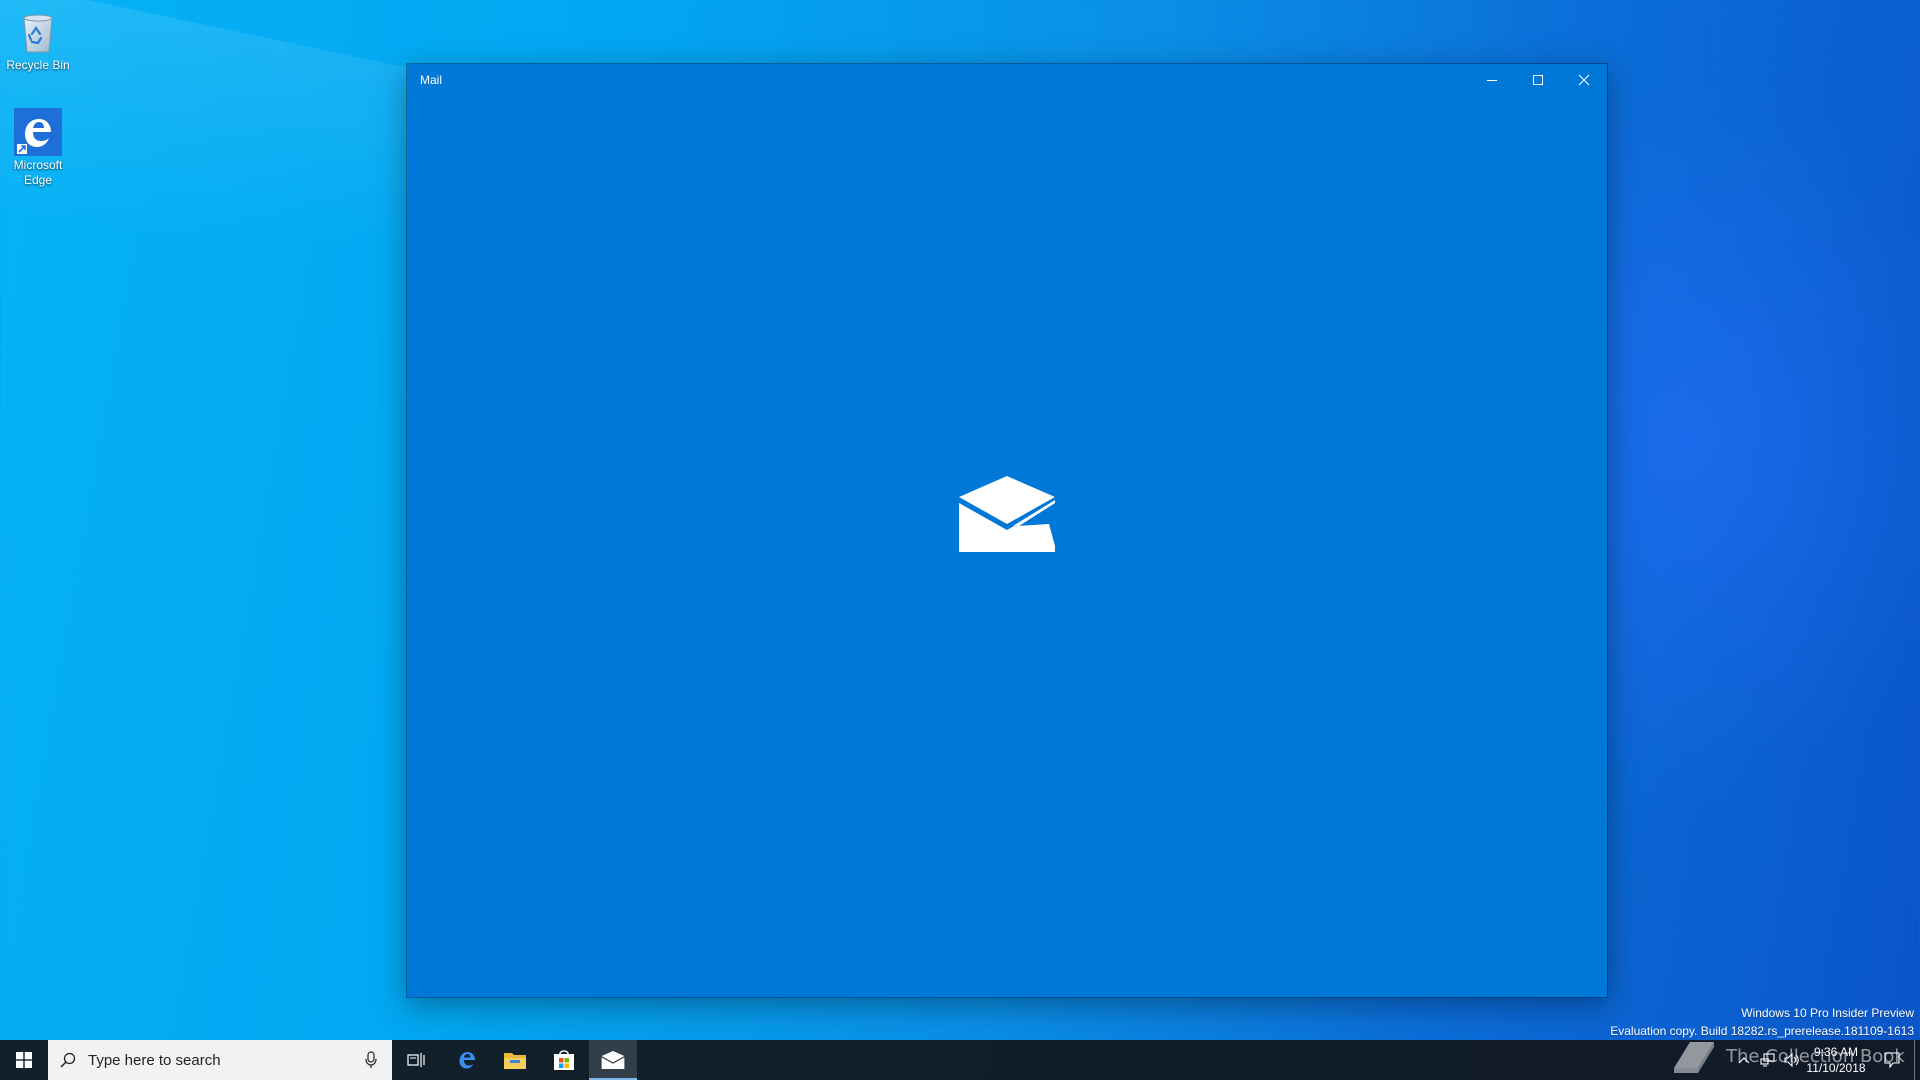  I want to click on close-icon, so click(1584, 80).